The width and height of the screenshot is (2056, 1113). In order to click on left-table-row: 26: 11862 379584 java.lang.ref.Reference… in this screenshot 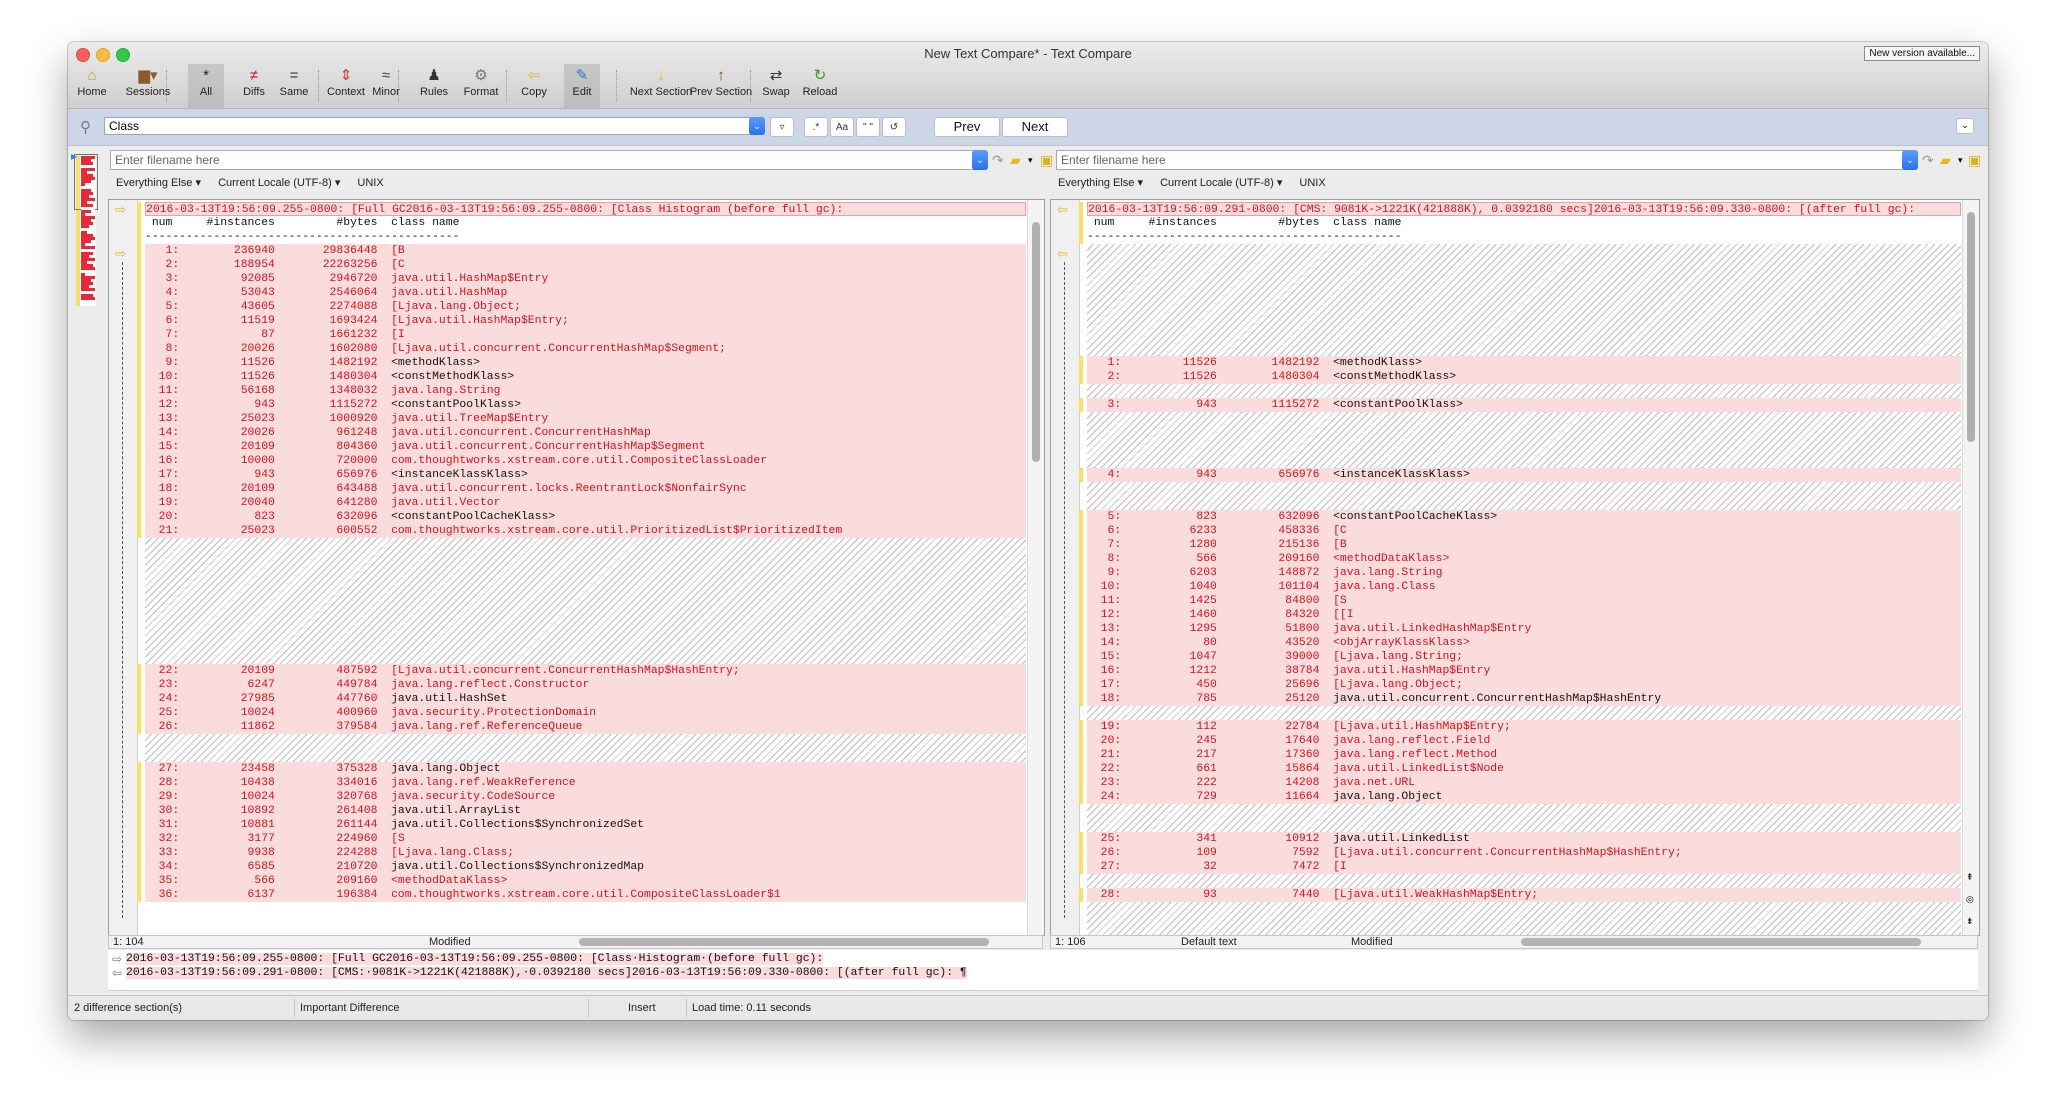, I will do `click(585, 727)`.